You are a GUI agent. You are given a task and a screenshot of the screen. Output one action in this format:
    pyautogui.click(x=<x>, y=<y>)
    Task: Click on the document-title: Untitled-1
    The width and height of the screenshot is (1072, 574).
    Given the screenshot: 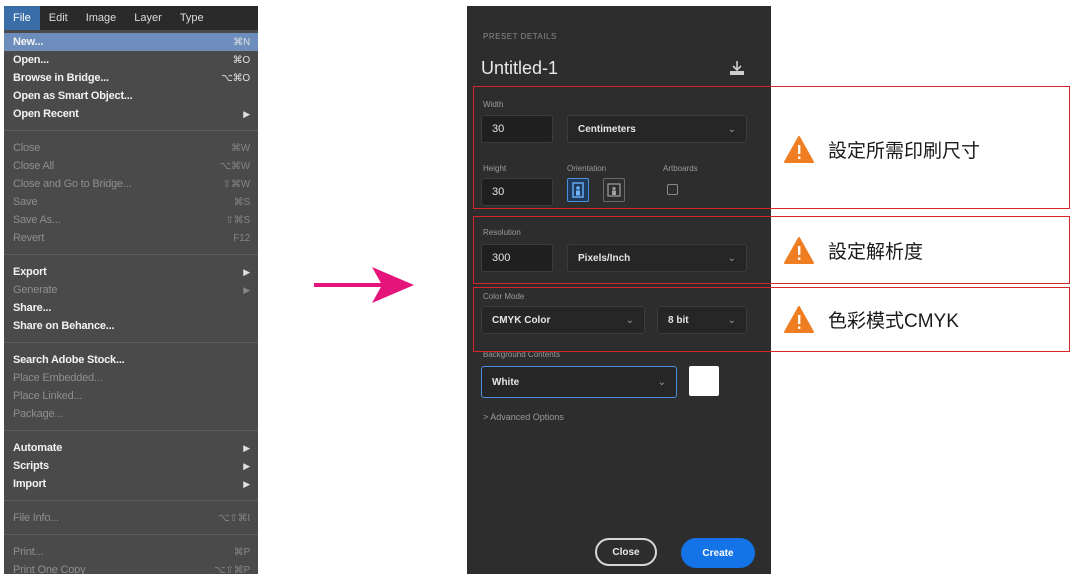 What is the action you would take?
    pyautogui.click(x=519, y=68)
    